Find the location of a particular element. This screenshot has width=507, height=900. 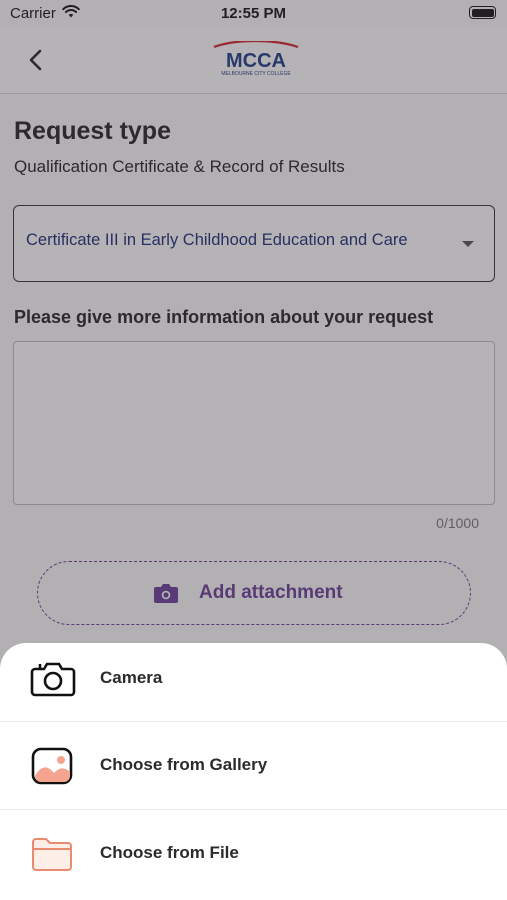

camera-icon is located at coordinates (53, 679).